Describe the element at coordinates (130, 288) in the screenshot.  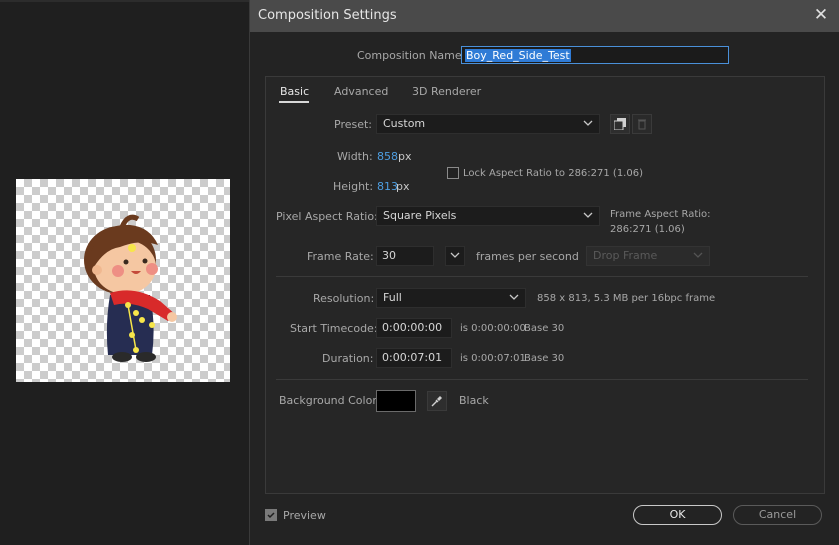
I see `character-illustration` at that location.